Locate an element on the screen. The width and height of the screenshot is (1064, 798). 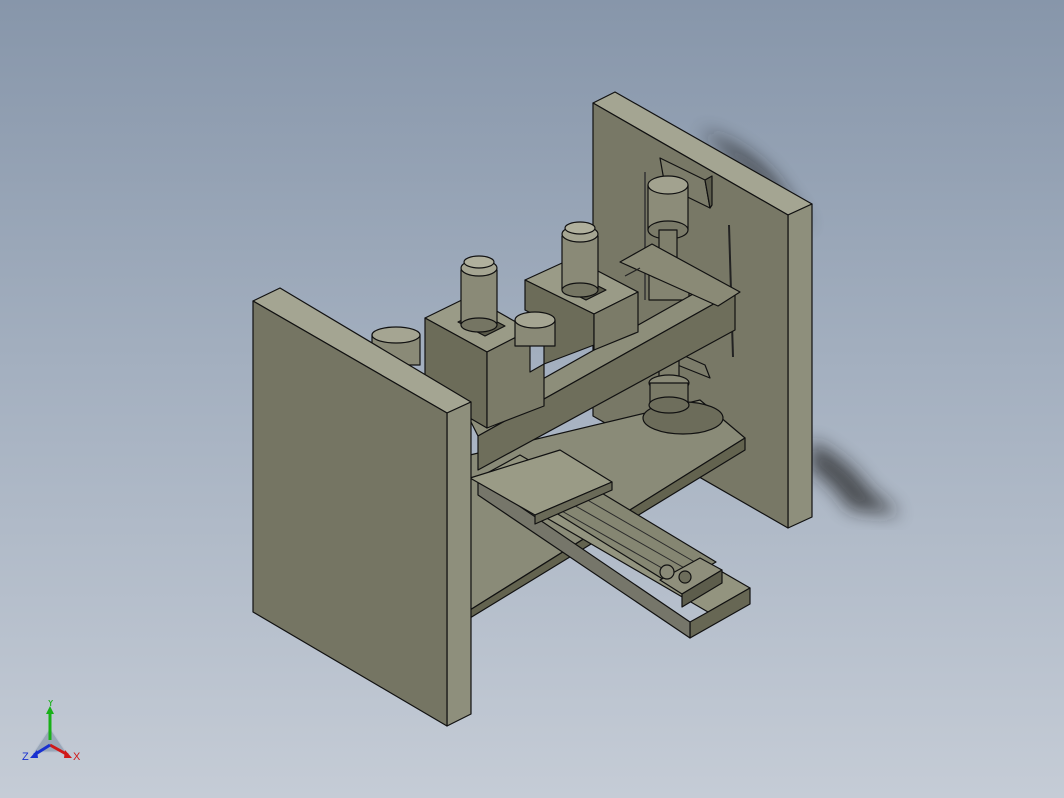
x-axis-label: X is located at coordinates (77, 757).